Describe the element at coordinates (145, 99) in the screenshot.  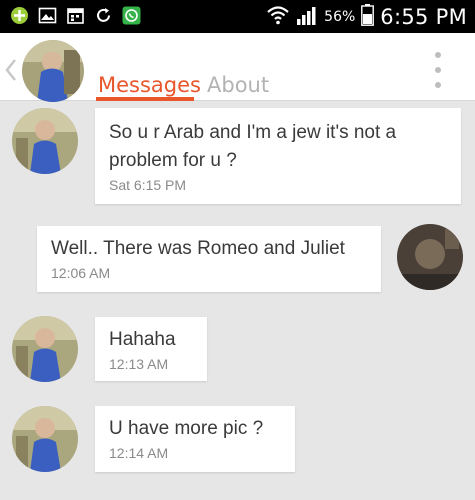
I see `active-tab-indicator` at that location.